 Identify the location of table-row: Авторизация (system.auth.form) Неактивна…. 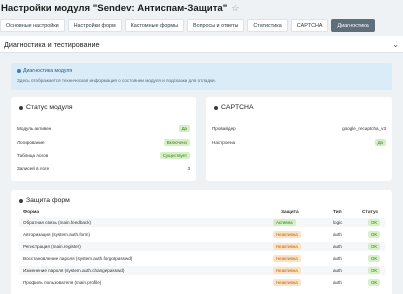
(202, 234).